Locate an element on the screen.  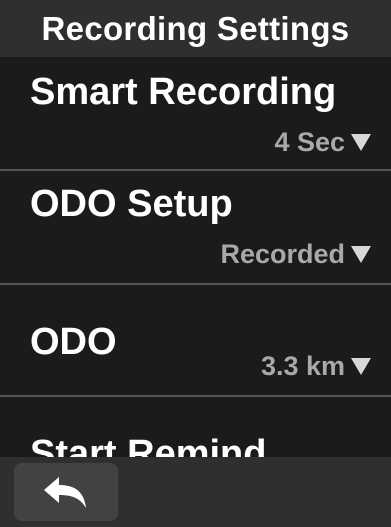
setting-value: Recorded is located at coordinates (282, 254).